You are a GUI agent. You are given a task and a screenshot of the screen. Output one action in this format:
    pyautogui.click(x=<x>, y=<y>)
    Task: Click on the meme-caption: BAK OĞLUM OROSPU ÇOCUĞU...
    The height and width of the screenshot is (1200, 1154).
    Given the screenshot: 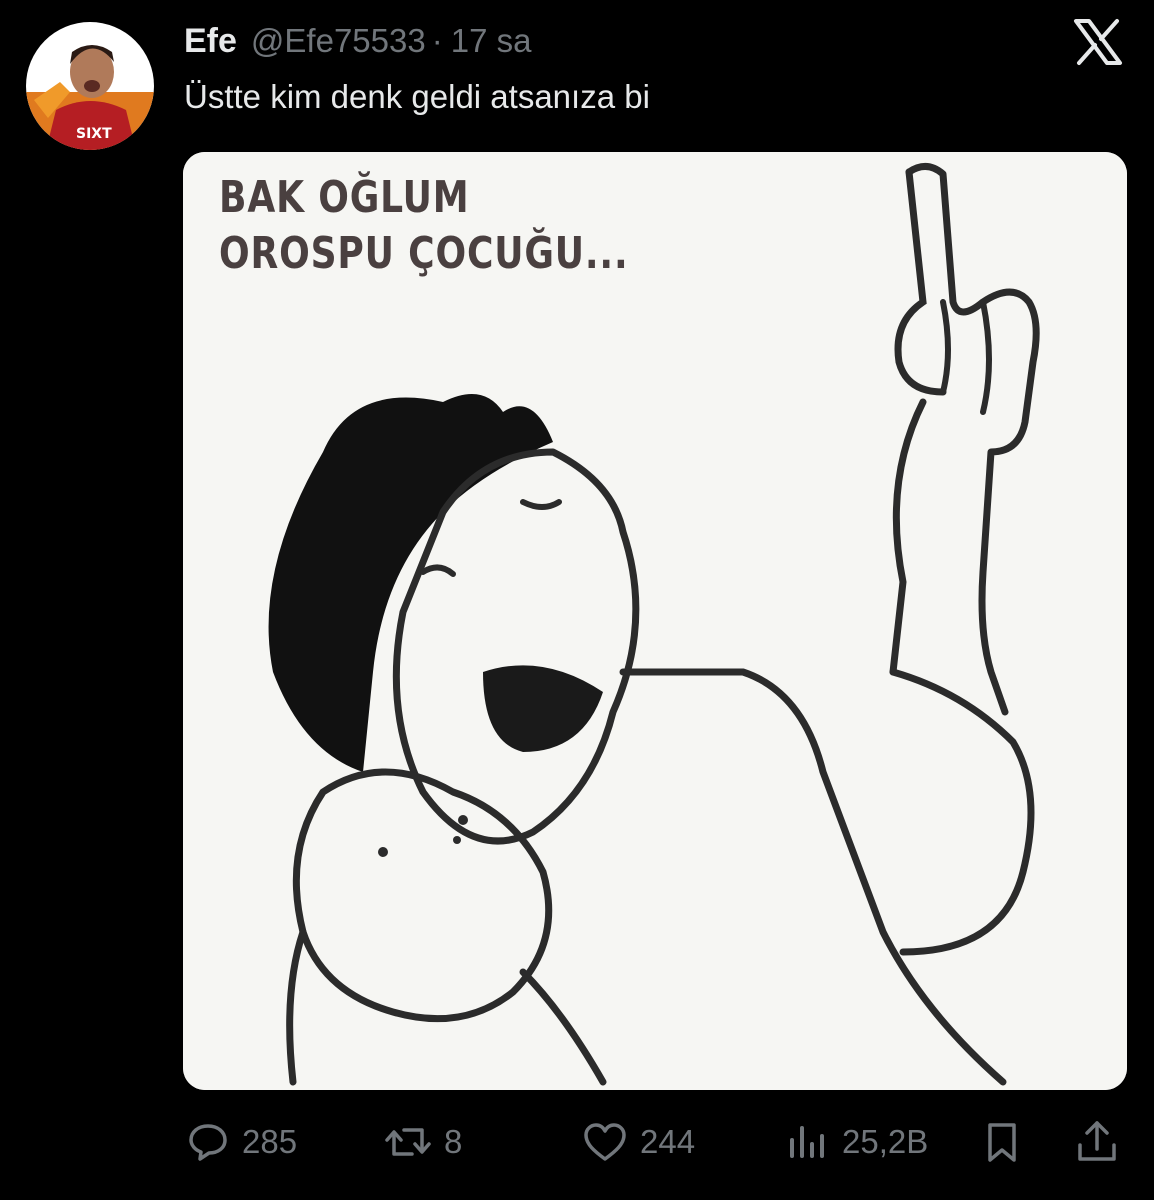 What is the action you would take?
    pyautogui.click(x=424, y=226)
    